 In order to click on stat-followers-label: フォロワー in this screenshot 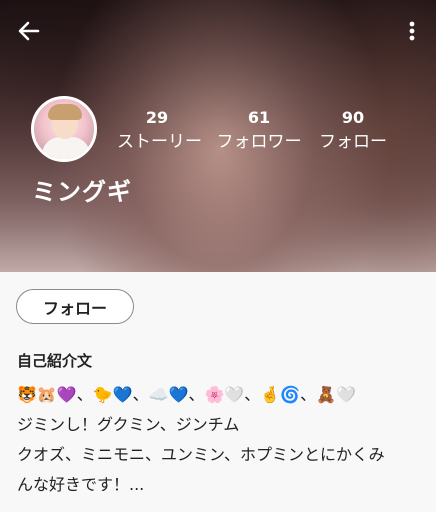, I will do `click(259, 142)`.